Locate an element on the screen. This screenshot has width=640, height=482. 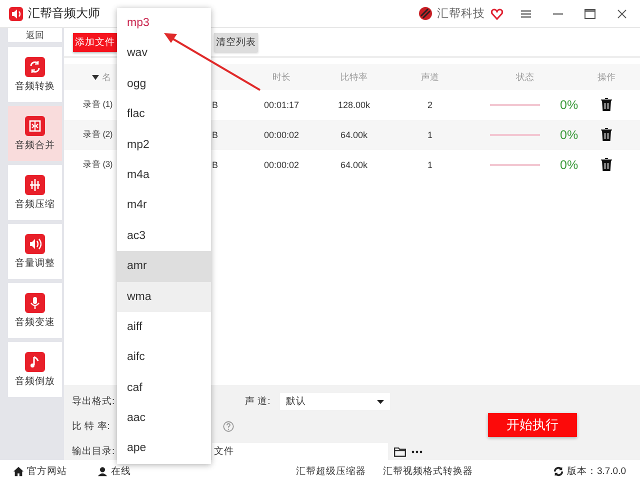
home-icon is located at coordinates (18, 471).